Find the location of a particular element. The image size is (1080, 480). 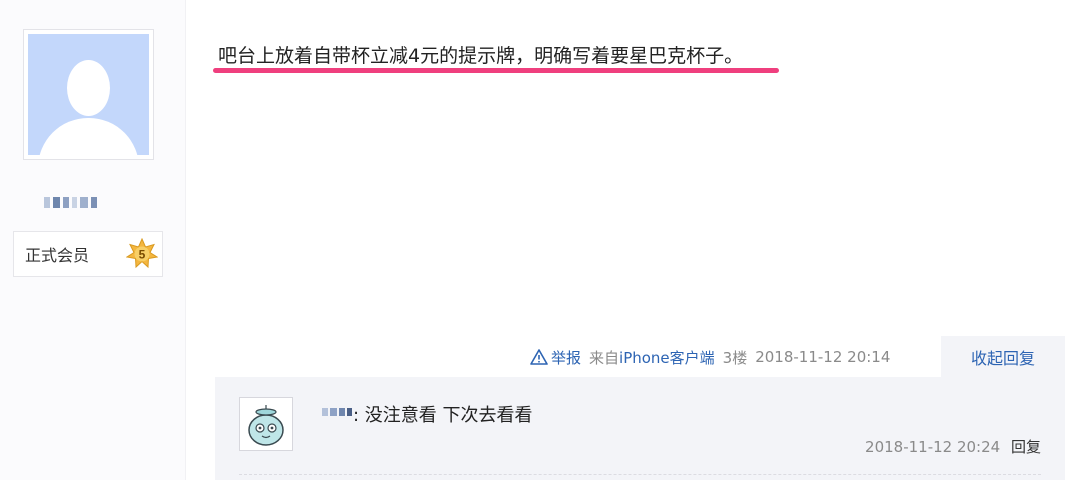

member-label: 正式会员 is located at coordinates (57, 255).